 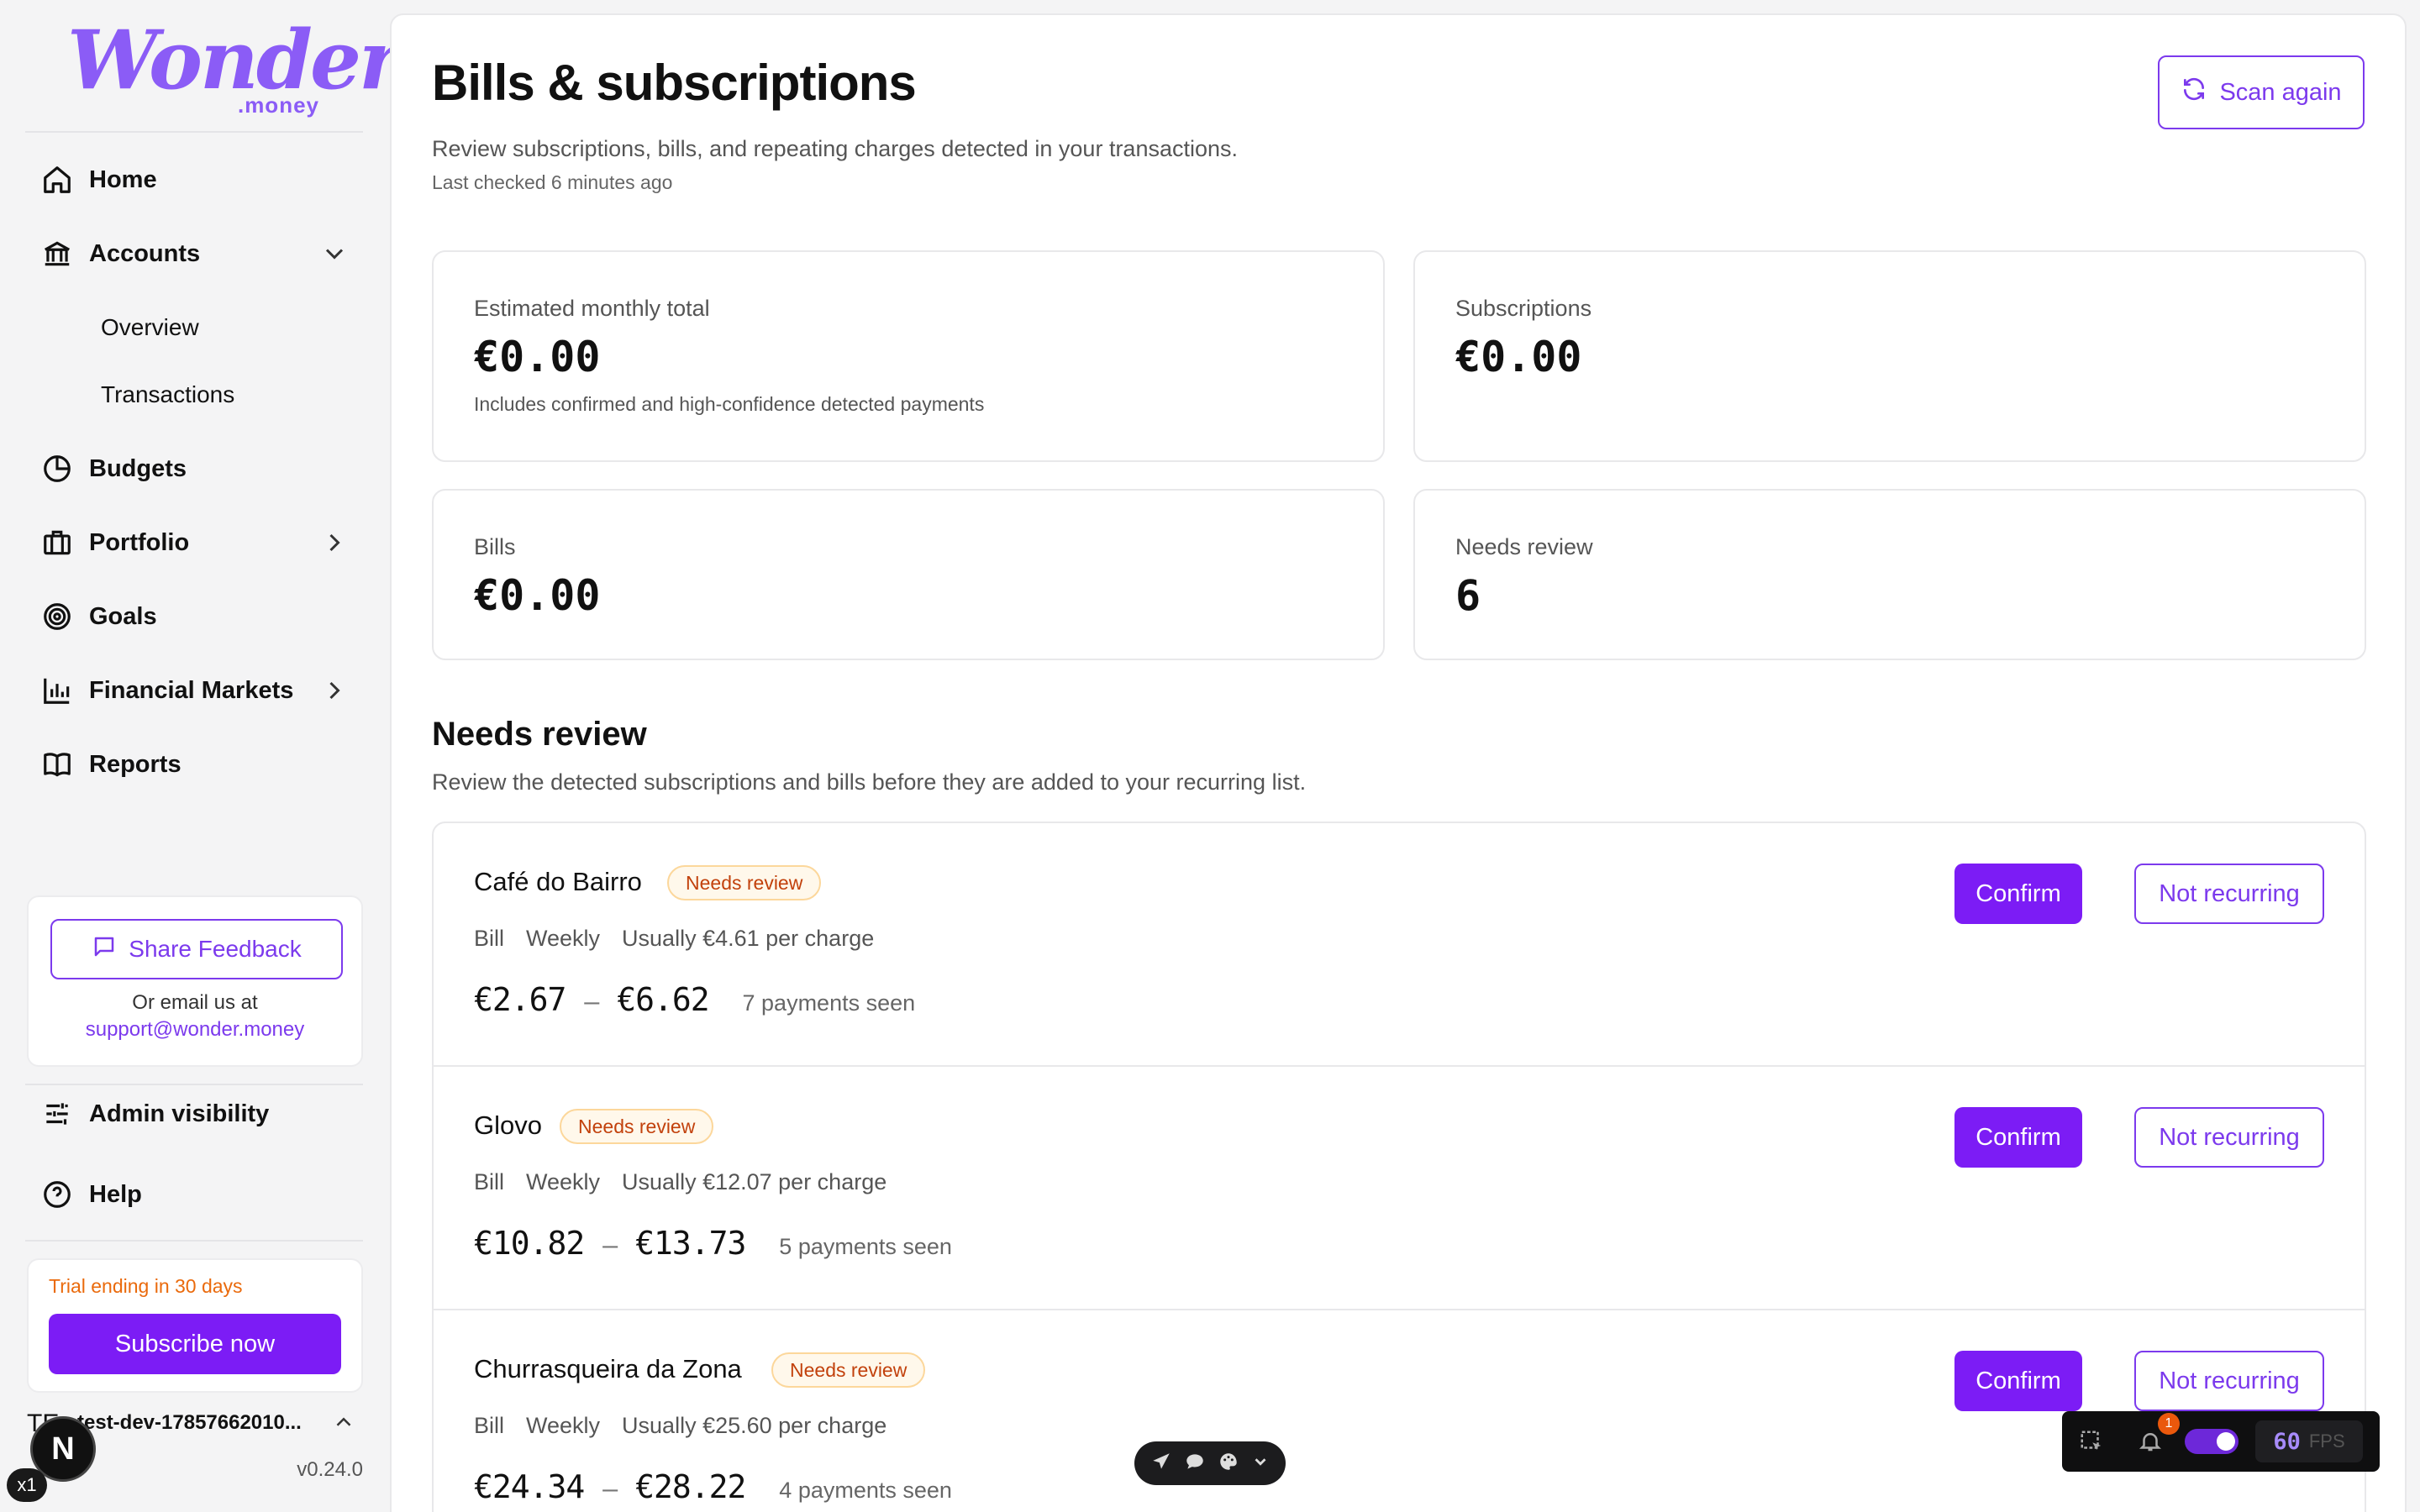 What do you see at coordinates (1468, 595) in the screenshot?
I see `stat-value: 6` at bounding box center [1468, 595].